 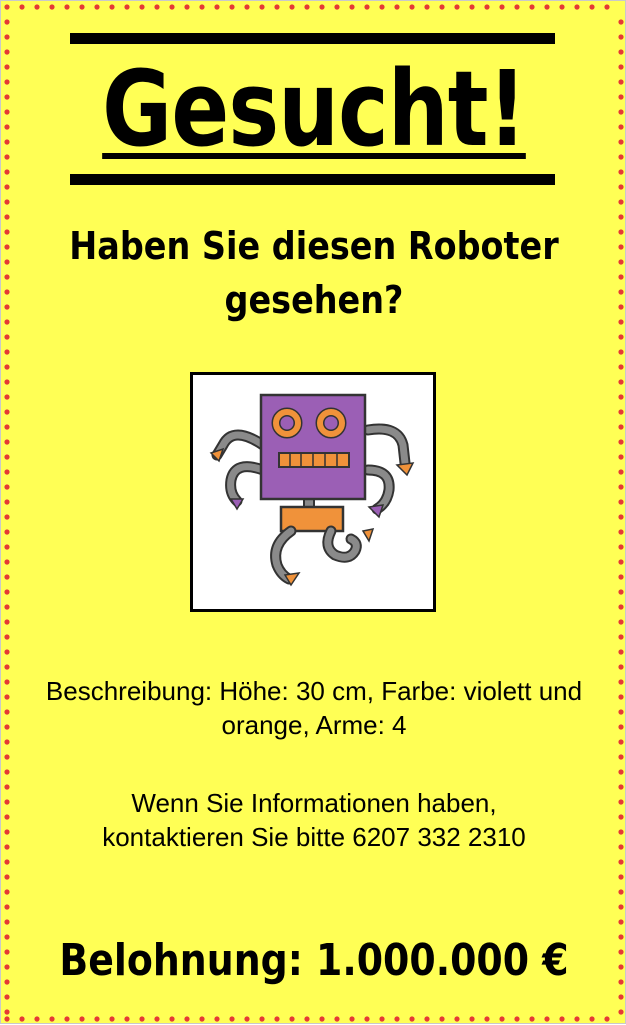 What do you see at coordinates (314, 273) in the screenshot?
I see `poster-subtitle: Haben Sie diesen Roboter gesehen?` at bounding box center [314, 273].